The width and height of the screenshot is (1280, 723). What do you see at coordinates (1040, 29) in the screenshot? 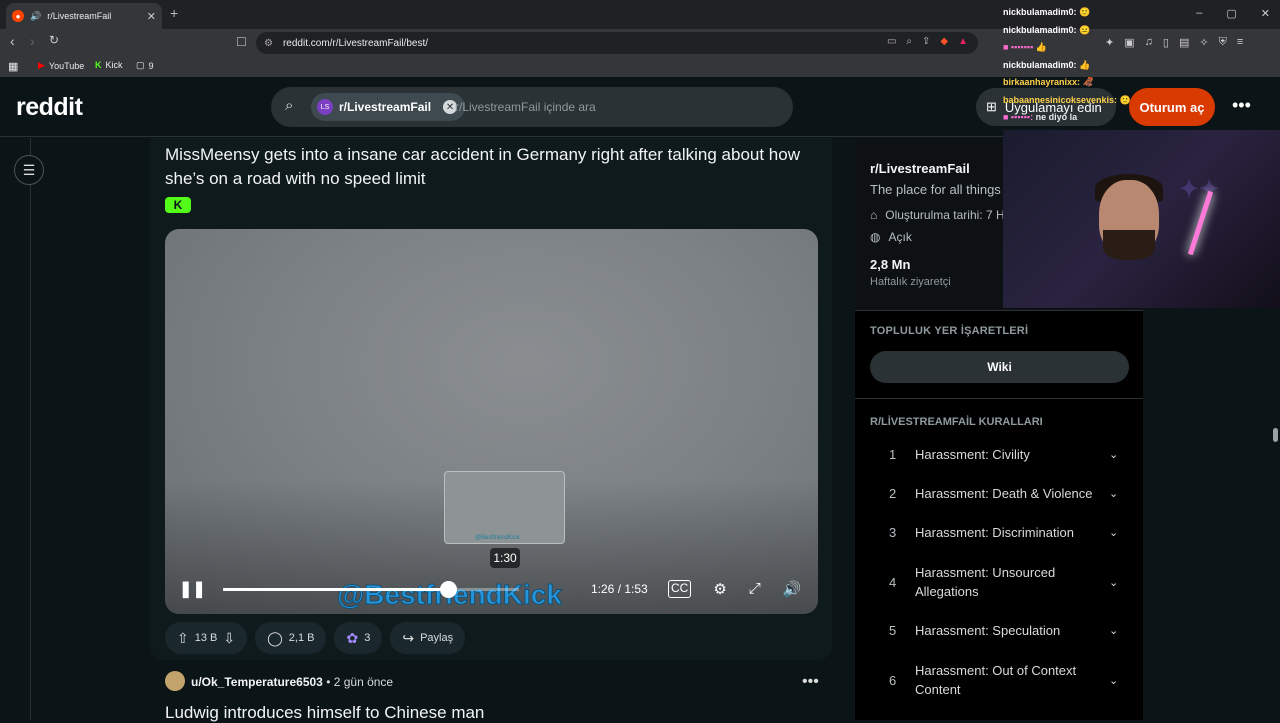
I see `chat-user: nickbulamadim0:` at bounding box center [1040, 29].